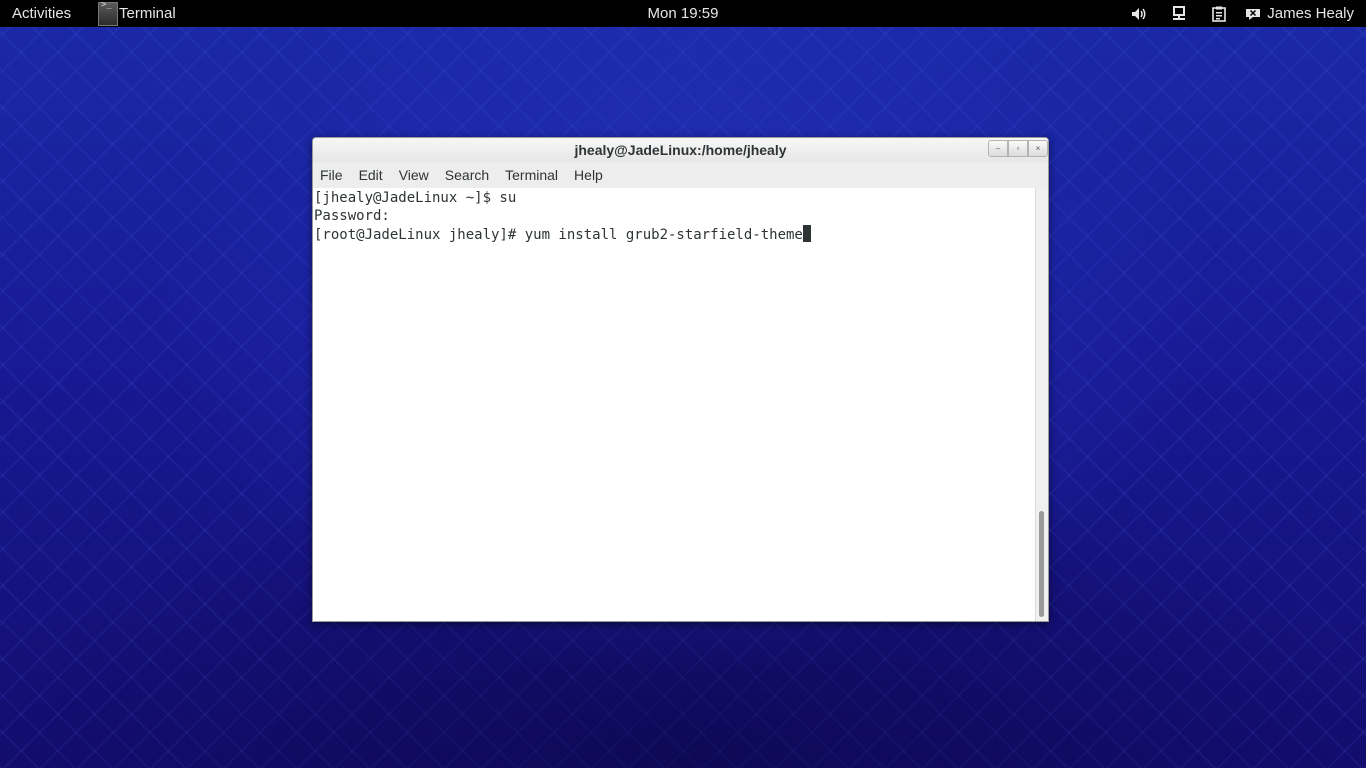 Image resolution: width=1366 pixels, height=768 pixels. I want to click on app-menu: >_ Terminal, so click(137, 13).